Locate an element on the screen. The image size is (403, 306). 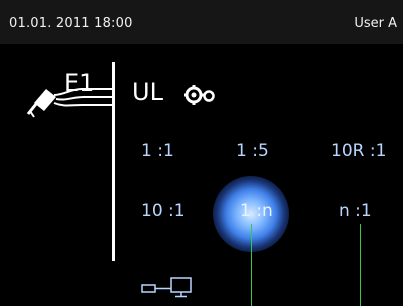
ratio-option-1-5: 1 :5 is located at coordinates (252, 151).